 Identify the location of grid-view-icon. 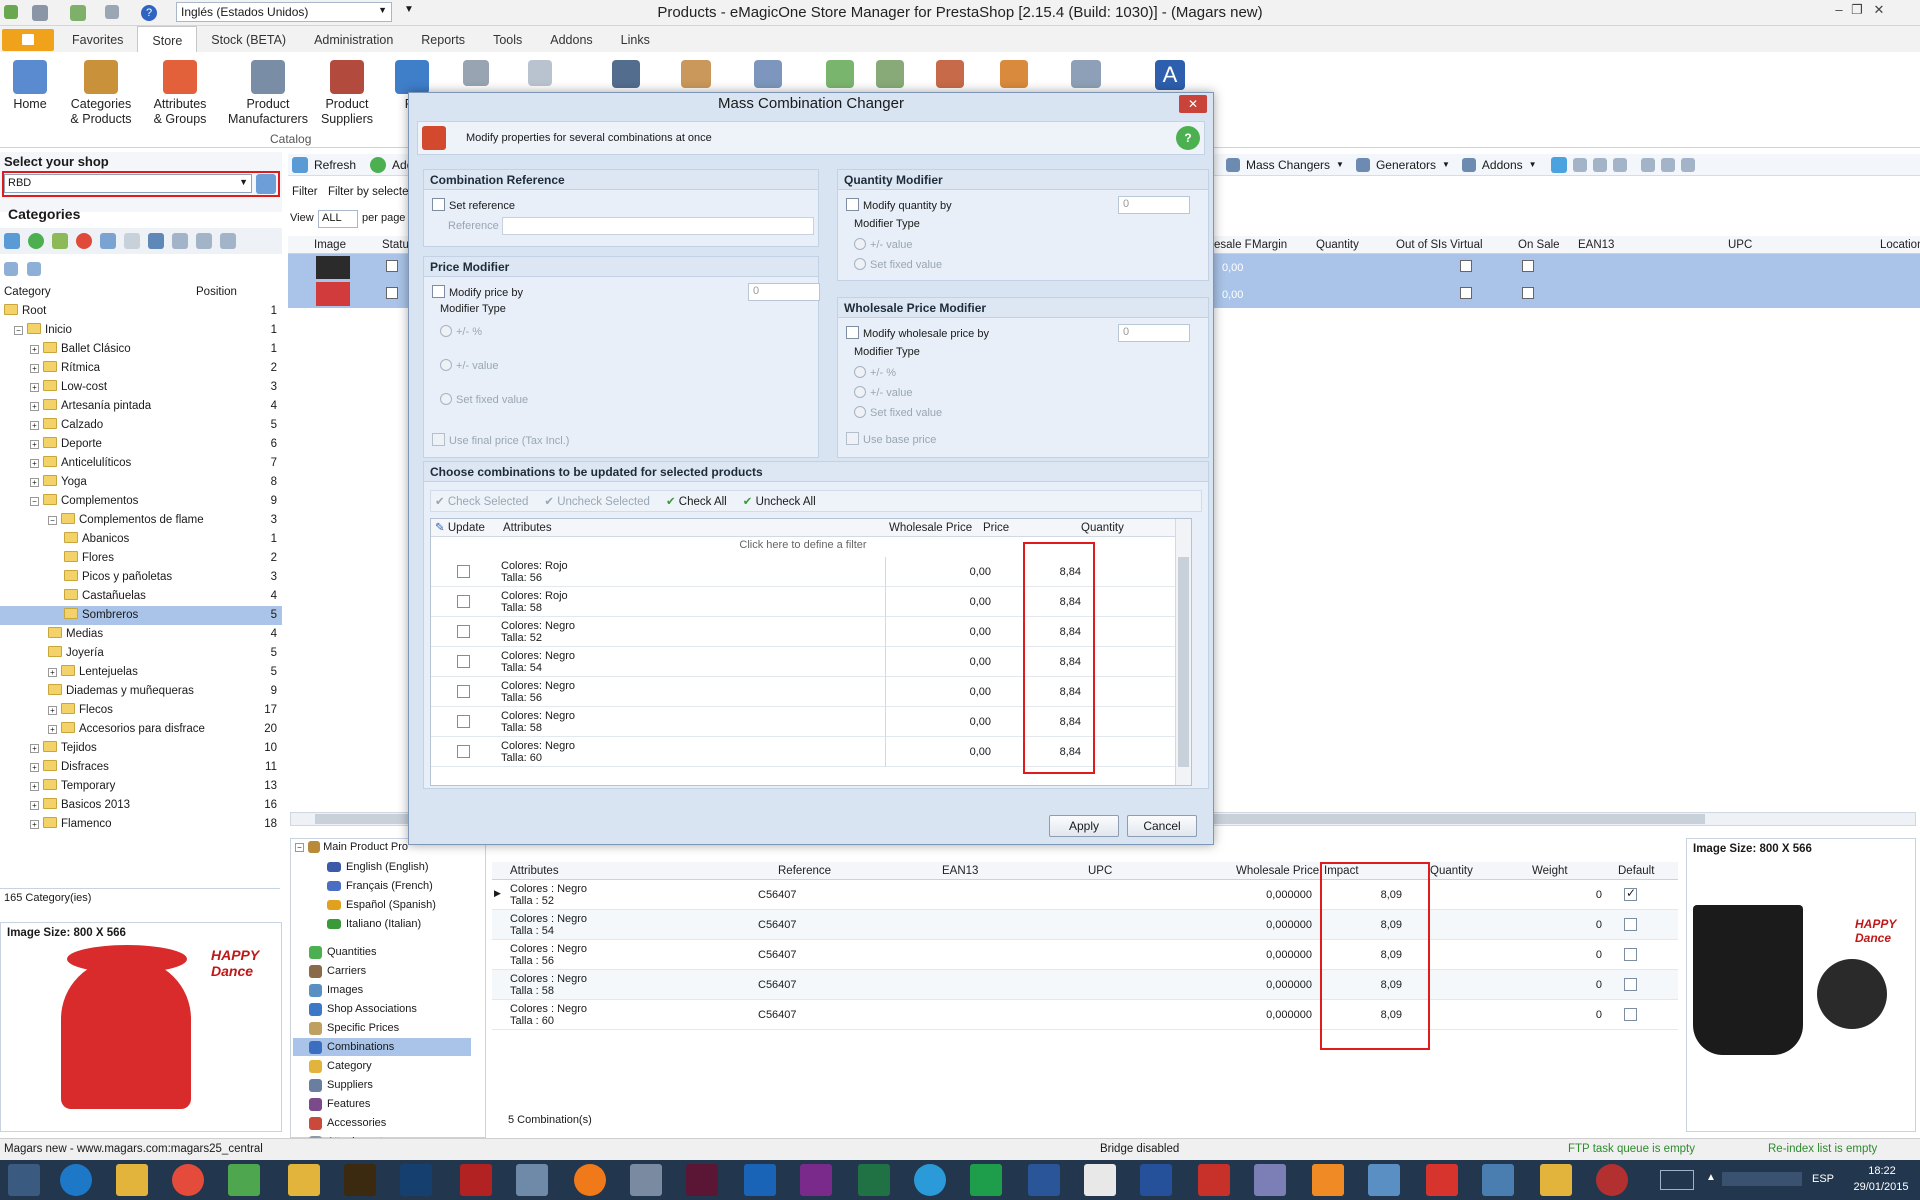
(1558, 164).